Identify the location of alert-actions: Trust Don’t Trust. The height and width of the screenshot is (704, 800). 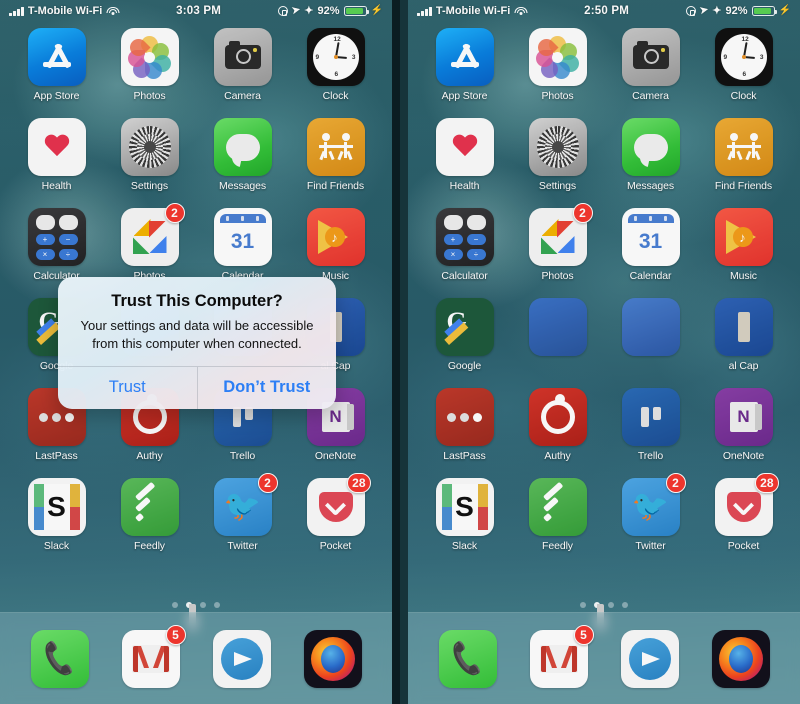
(197, 387).